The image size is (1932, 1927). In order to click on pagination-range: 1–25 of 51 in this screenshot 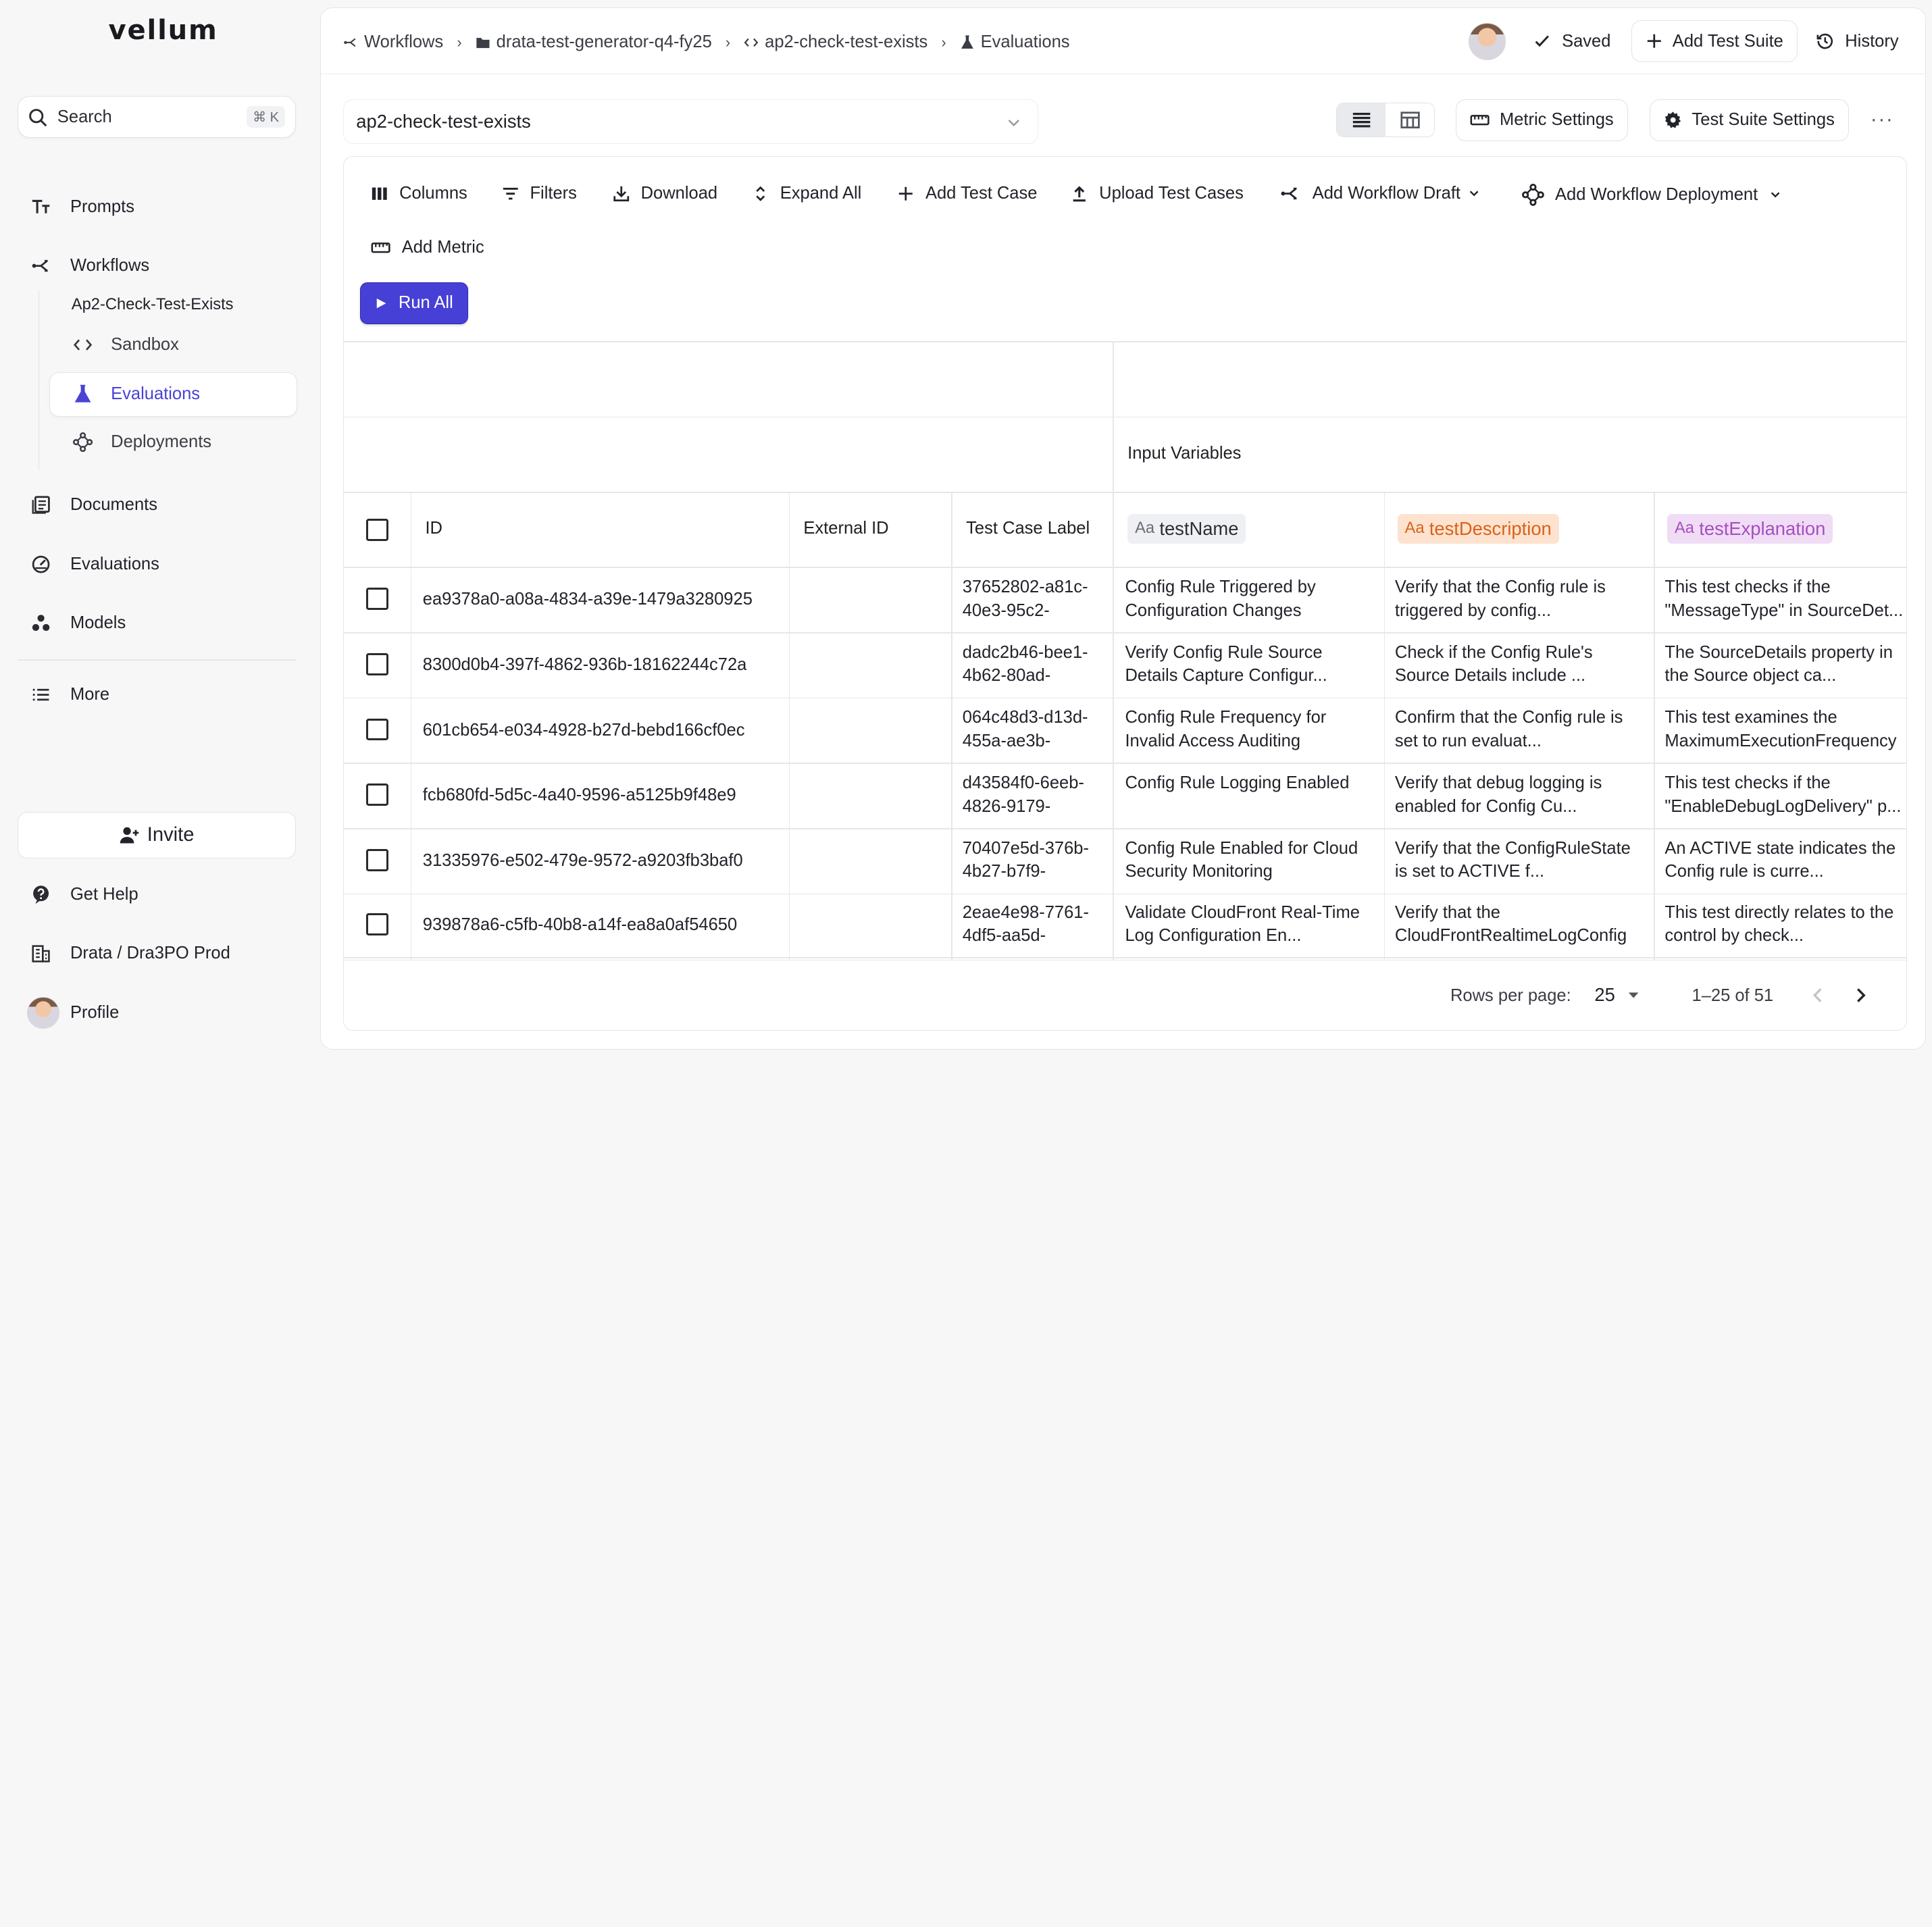, I will do `click(1733, 996)`.